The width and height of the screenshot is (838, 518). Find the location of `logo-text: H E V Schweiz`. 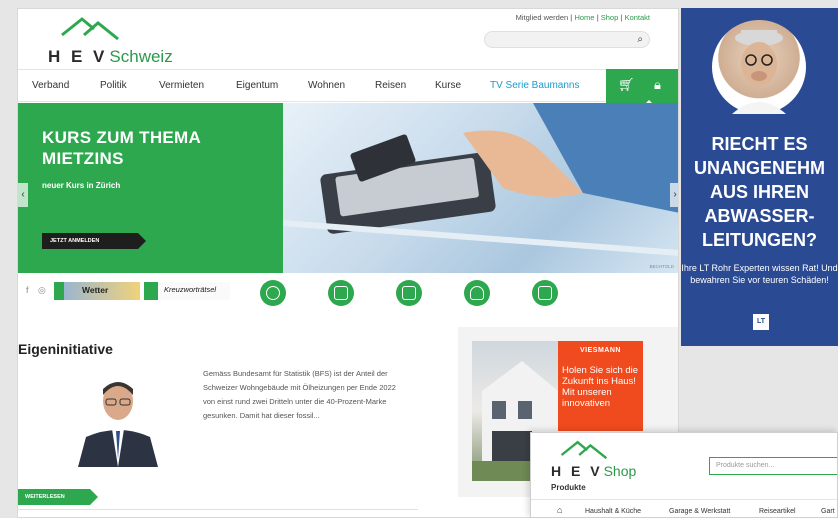

logo-text: H E V Schweiz is located at coordinates (110, 56).